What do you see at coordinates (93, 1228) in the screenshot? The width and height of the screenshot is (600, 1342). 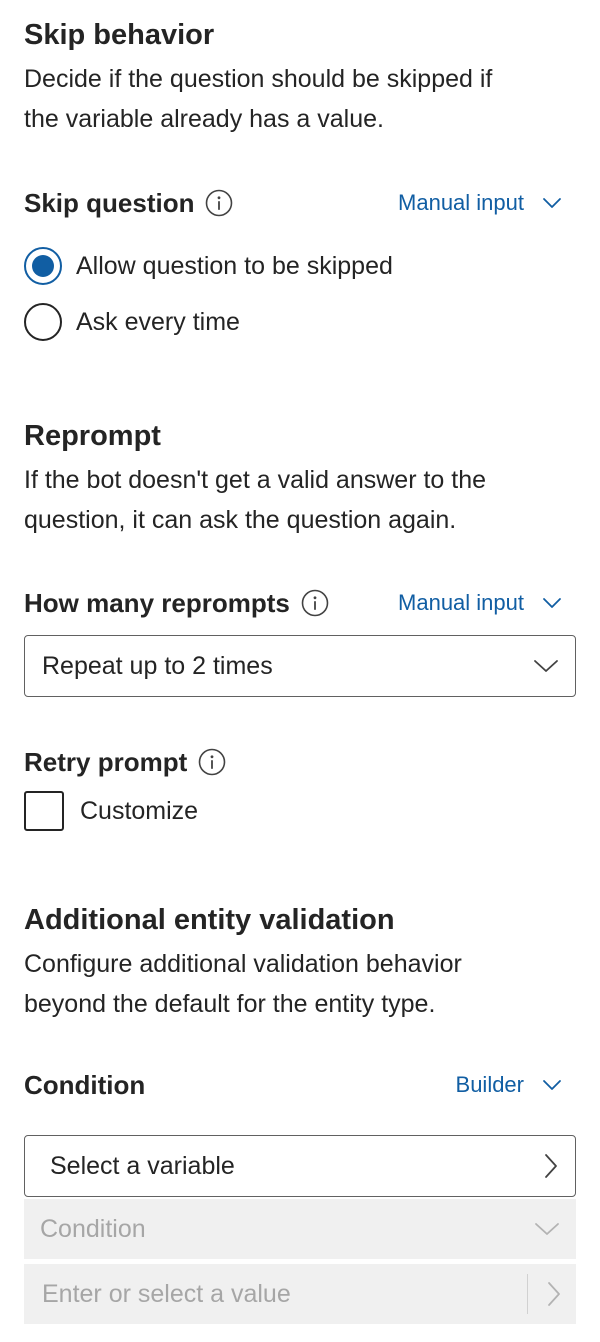 I see `condition-placeholder: Condition` at bounding box center [93, 1228].